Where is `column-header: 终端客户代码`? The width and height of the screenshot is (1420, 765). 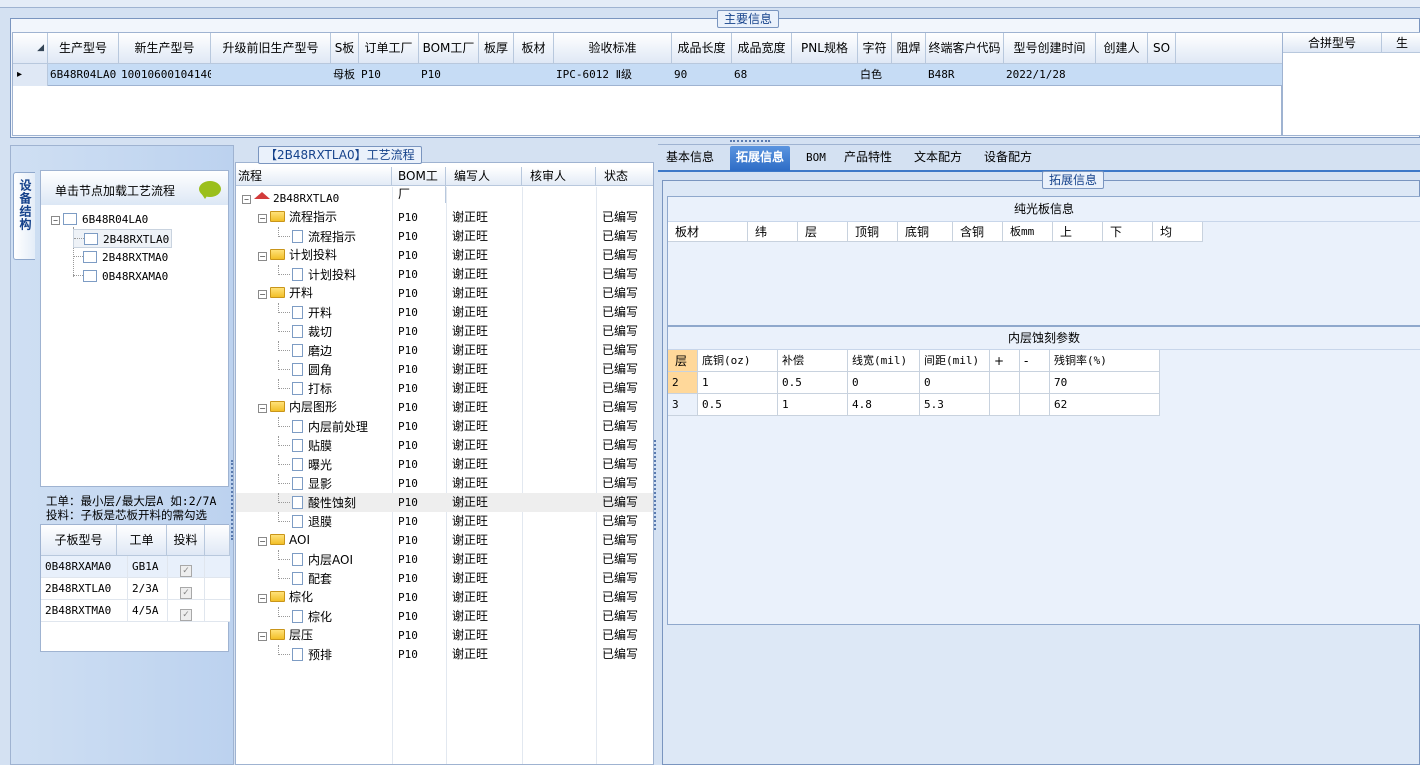 column-header: 终端客户代码 is located at coordinates (965, 48).